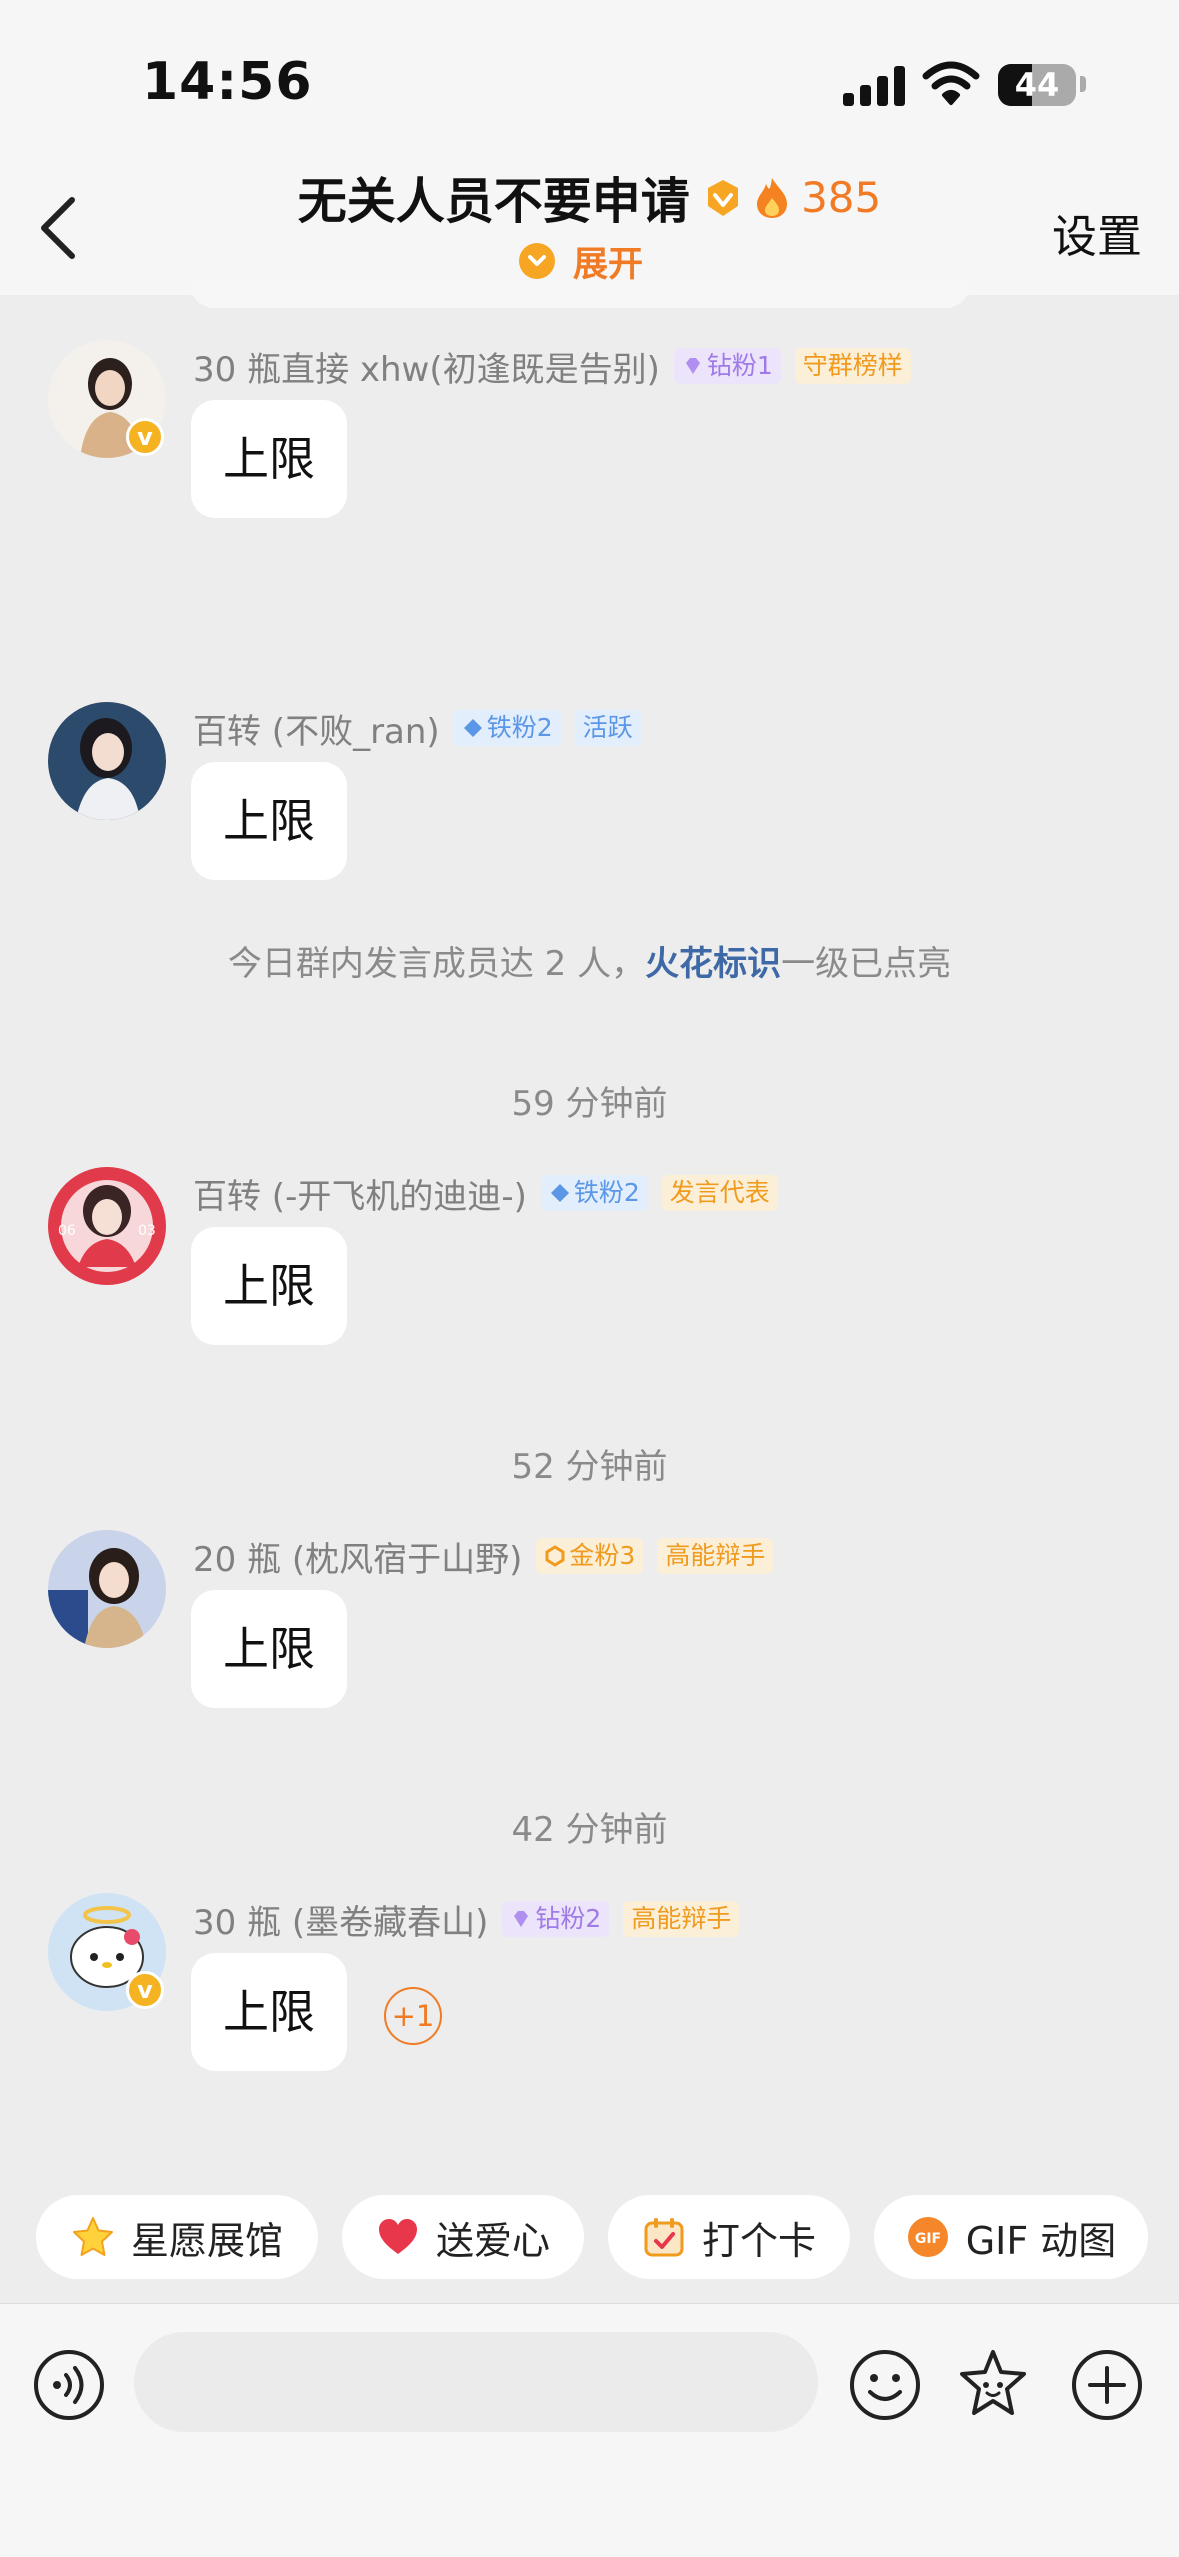  What do you see at coordinates (885, 2385) in the screenshot?
I see `emoji-icon` at bounding box center [885, 2385].